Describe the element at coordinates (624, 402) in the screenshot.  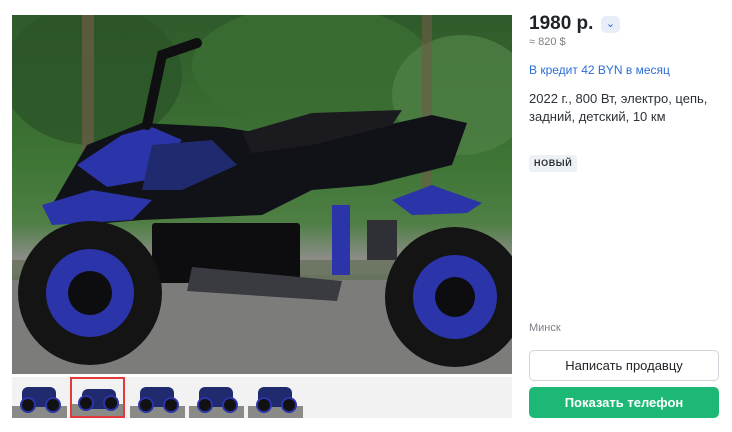
I see `show-phone-button: Показать телефон` at that location.